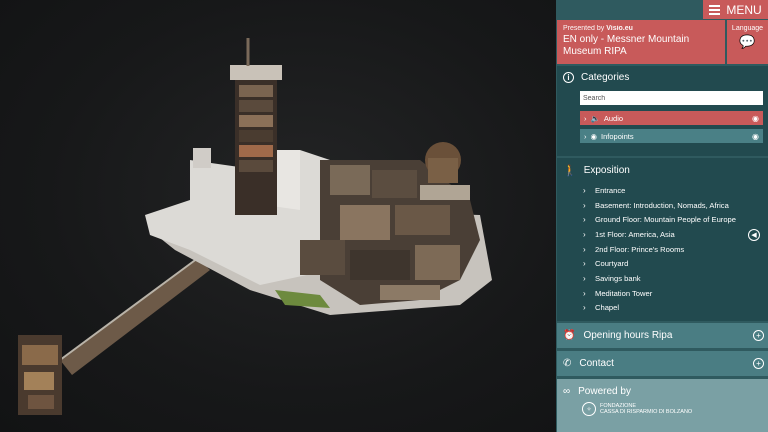  Describe the element at coordinates (747, 28) in the screenshot. I see `language-label: Language` at that location.